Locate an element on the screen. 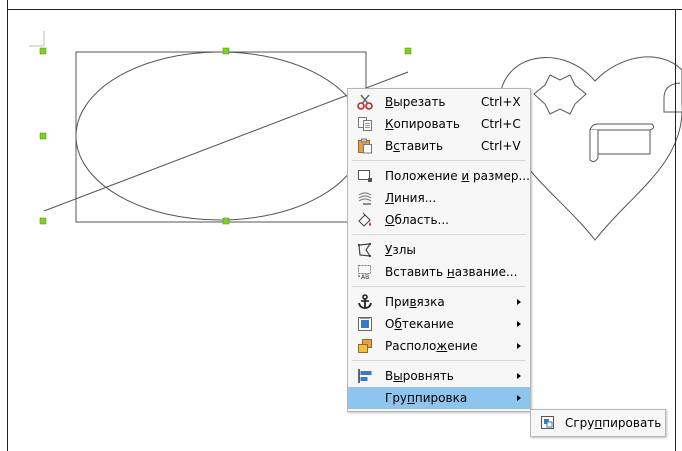 The image size is (682, 451). menu-item-label: Выровнять is located at coordinates (419, 376).